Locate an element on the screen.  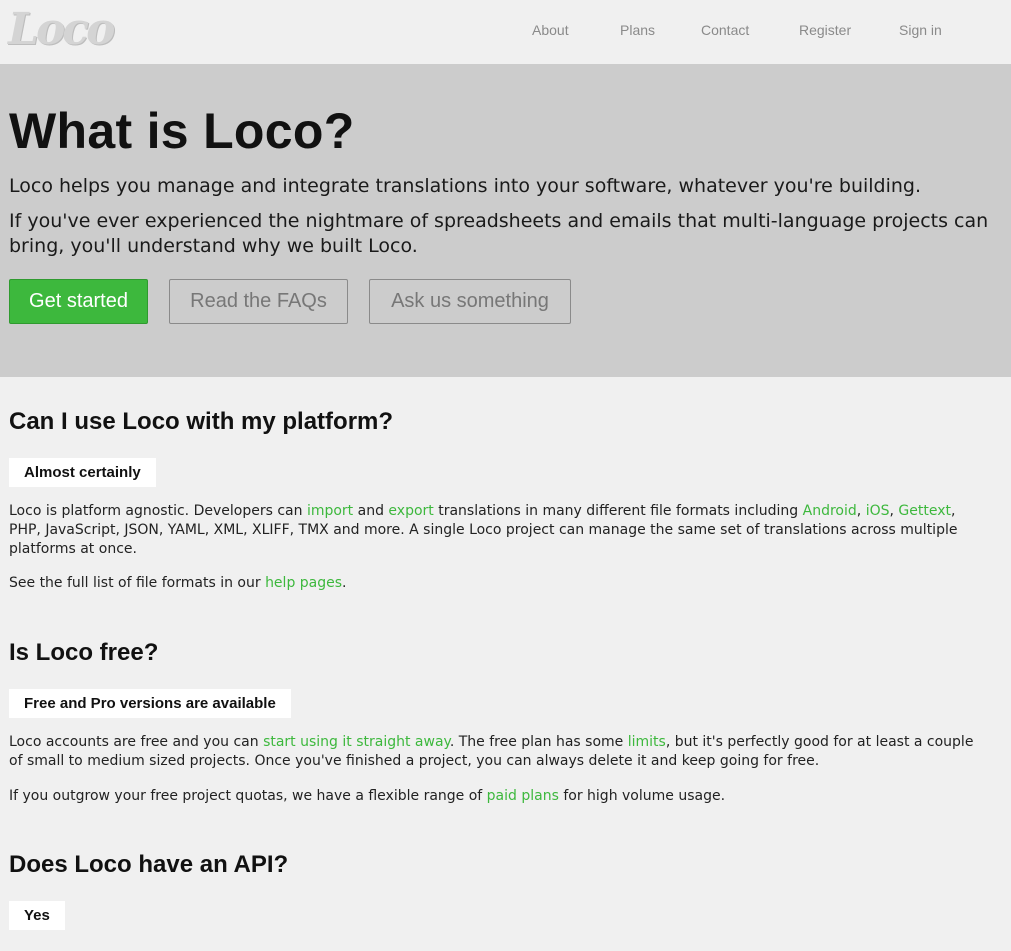
nav-about-link: About is located at coordinates (550, 30).